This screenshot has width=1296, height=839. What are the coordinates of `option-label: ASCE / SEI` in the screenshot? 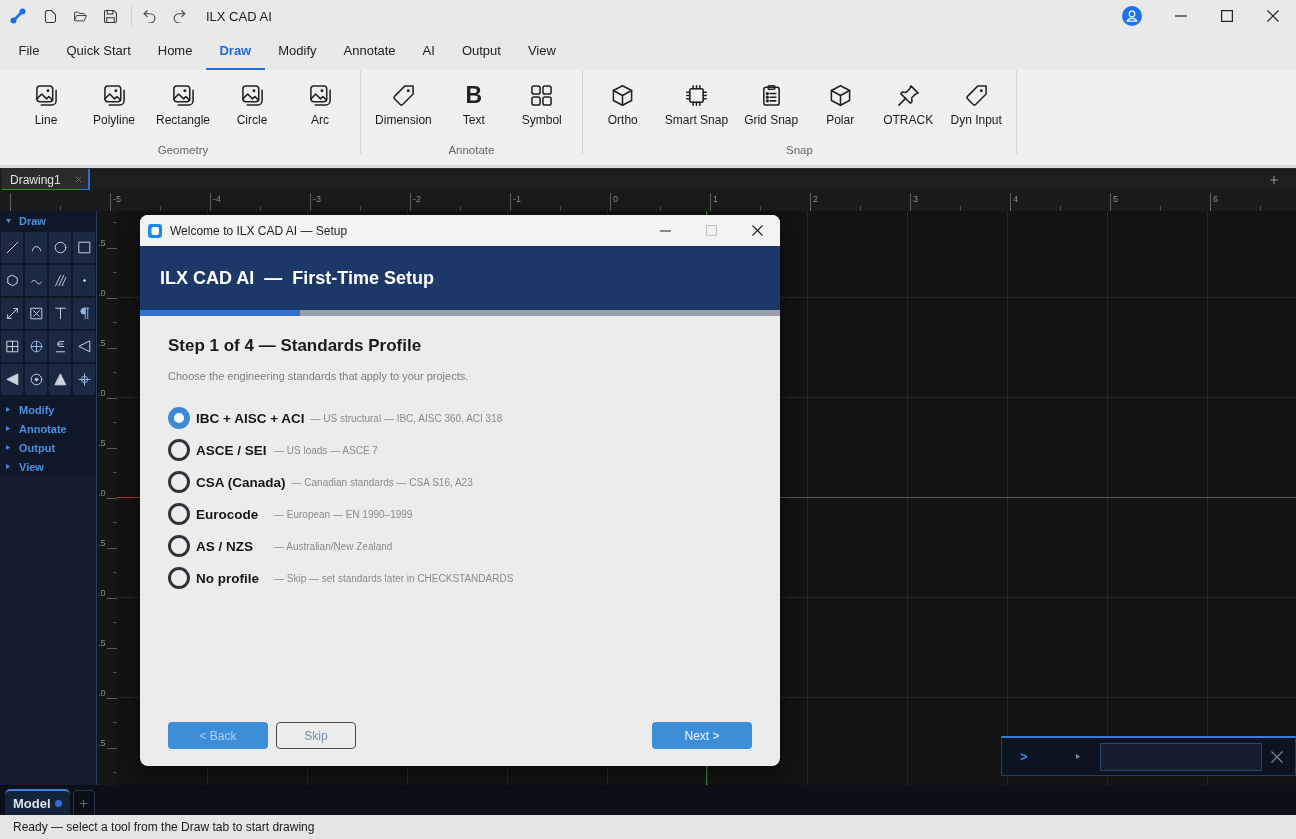 It's located at (232, 450).